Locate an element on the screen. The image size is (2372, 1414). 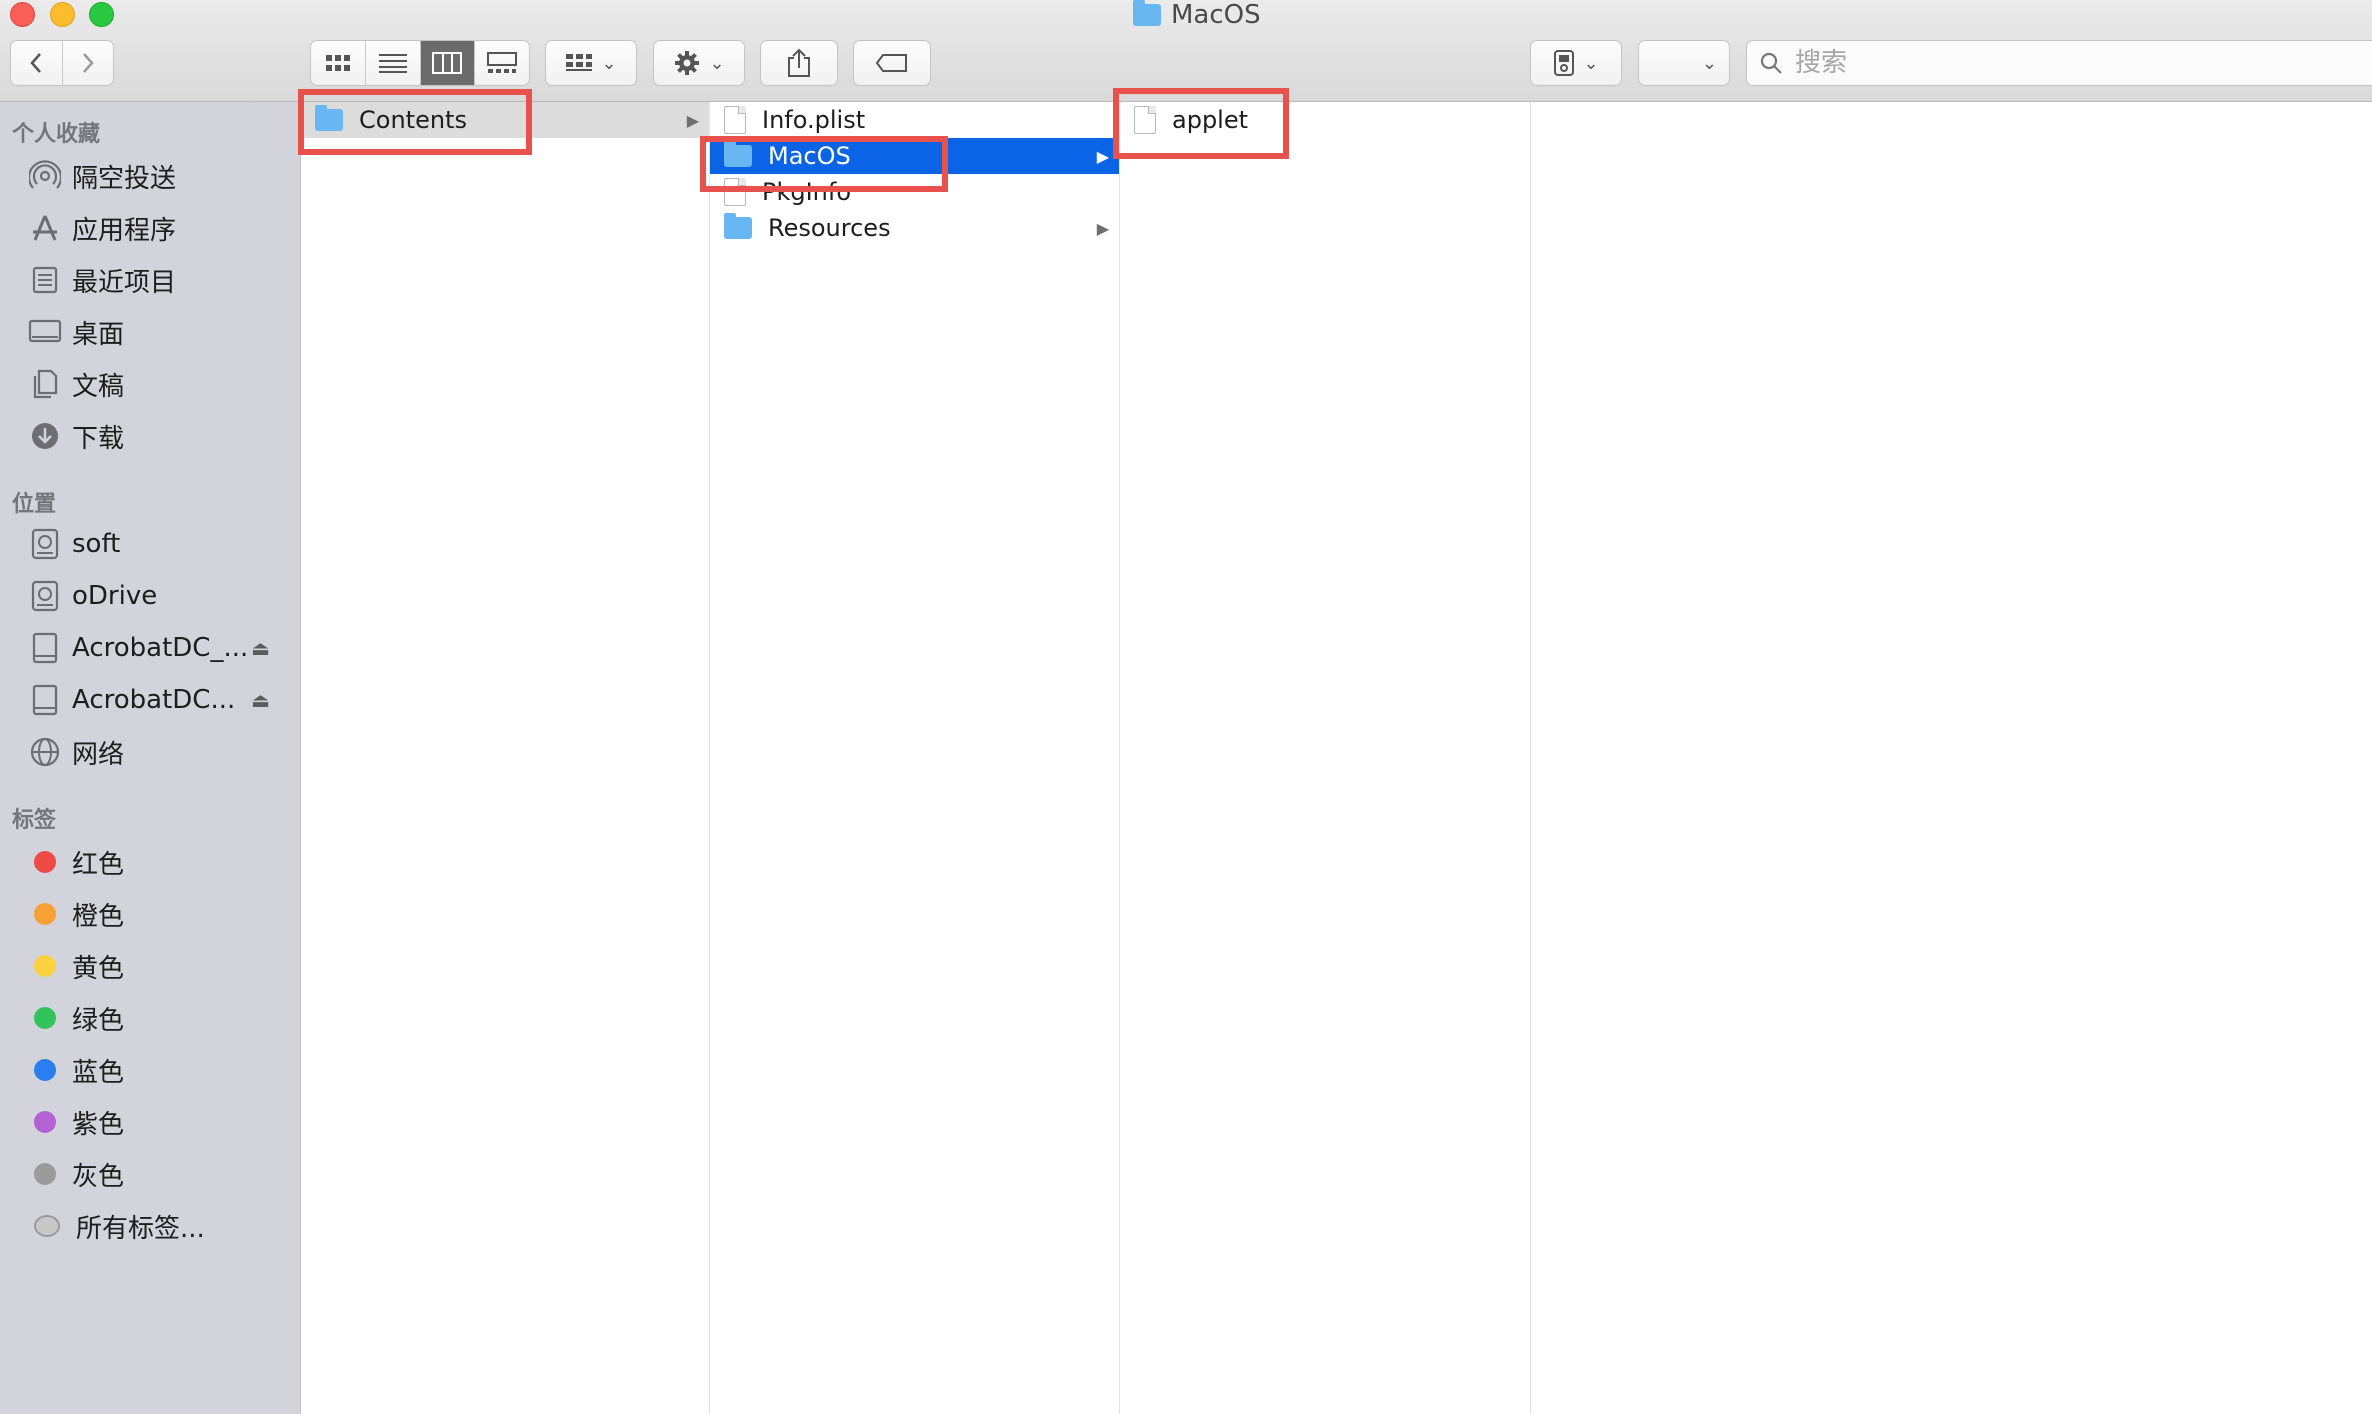
edit-tags-button is located at coordinates (892, 63).